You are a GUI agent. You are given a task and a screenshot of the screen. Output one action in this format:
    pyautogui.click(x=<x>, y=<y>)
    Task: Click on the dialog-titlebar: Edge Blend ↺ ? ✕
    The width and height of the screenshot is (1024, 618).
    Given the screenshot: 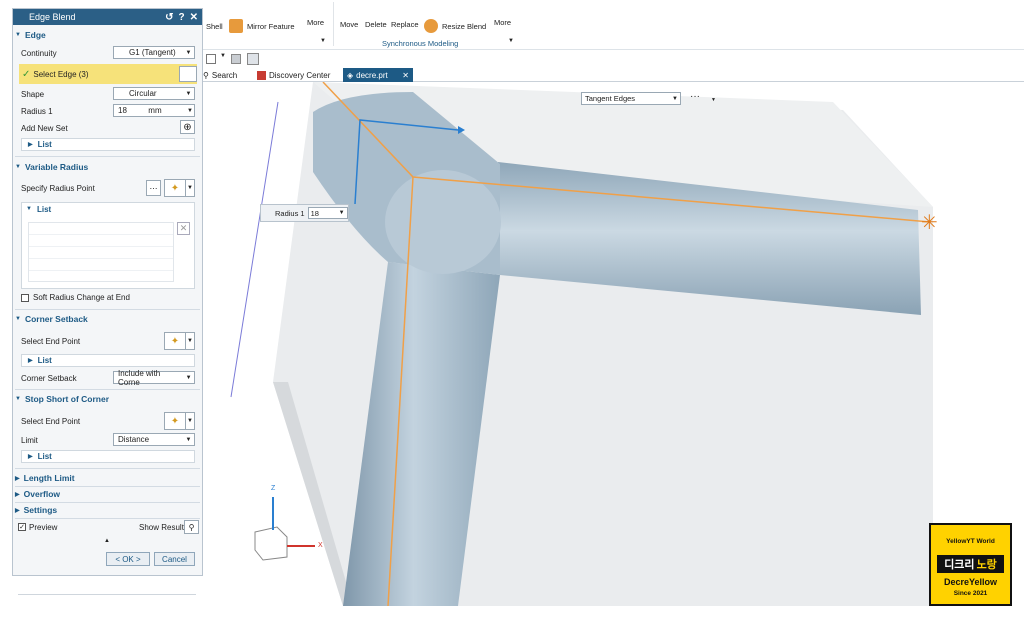 What is the action you would take?
    pyautogui.click(x=107, y=17)
    